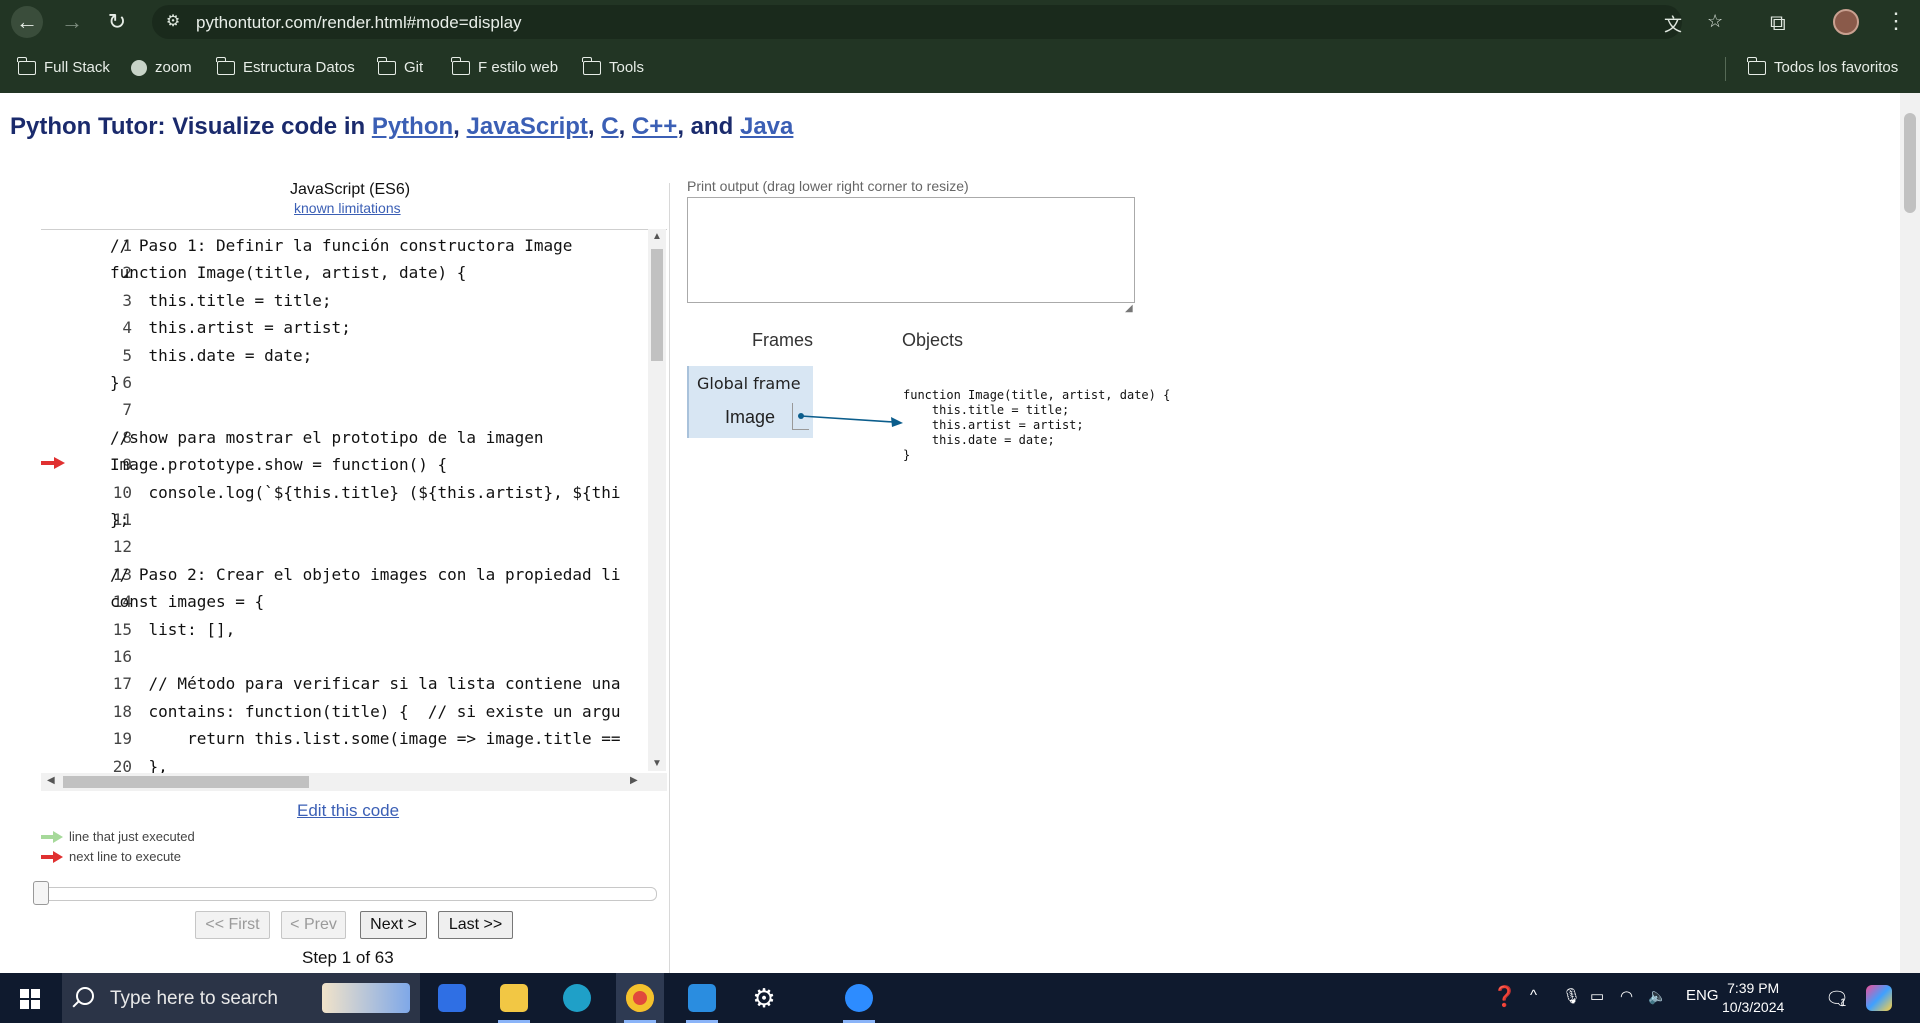 The width and height of the screenshot is (1920, 1023). I want to click on last-button: Last >>, so click(475, 925).